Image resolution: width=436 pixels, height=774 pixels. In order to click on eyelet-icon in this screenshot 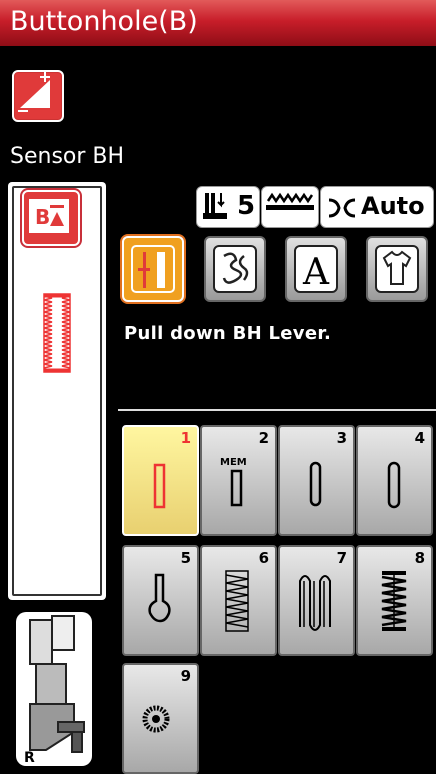, I will do `click(156, 719)`.